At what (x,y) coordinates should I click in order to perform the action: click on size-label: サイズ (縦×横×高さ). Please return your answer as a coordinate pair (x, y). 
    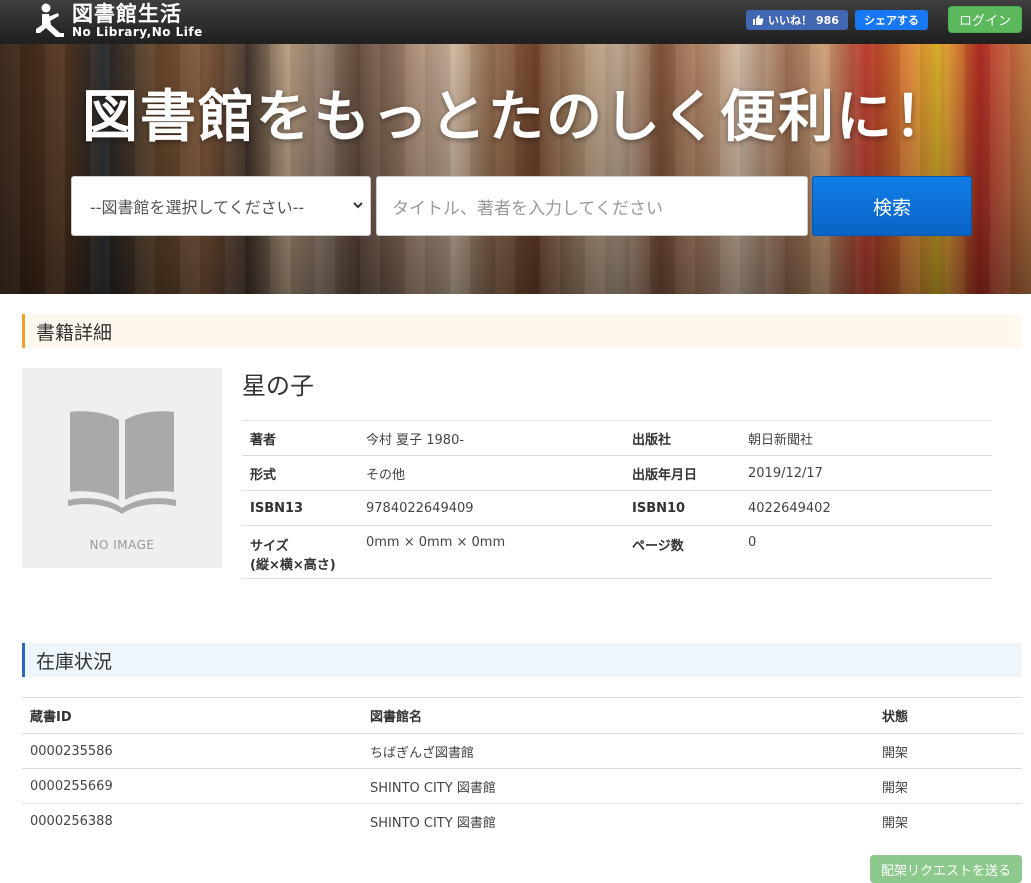
    Looking at the image, I should click on (300, 552).